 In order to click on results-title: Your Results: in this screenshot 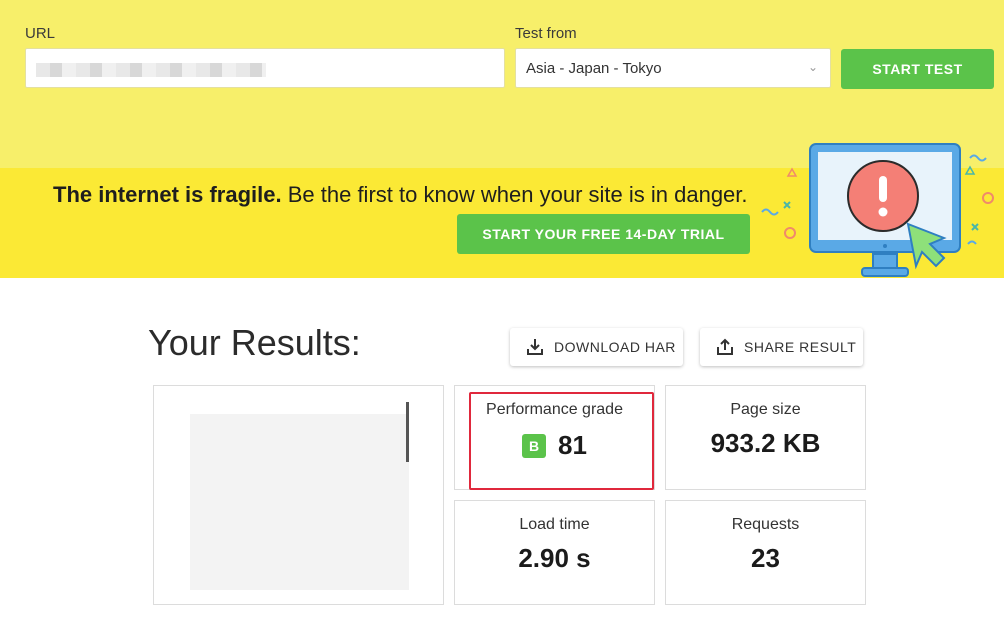, I will do `click(254, 342)`.